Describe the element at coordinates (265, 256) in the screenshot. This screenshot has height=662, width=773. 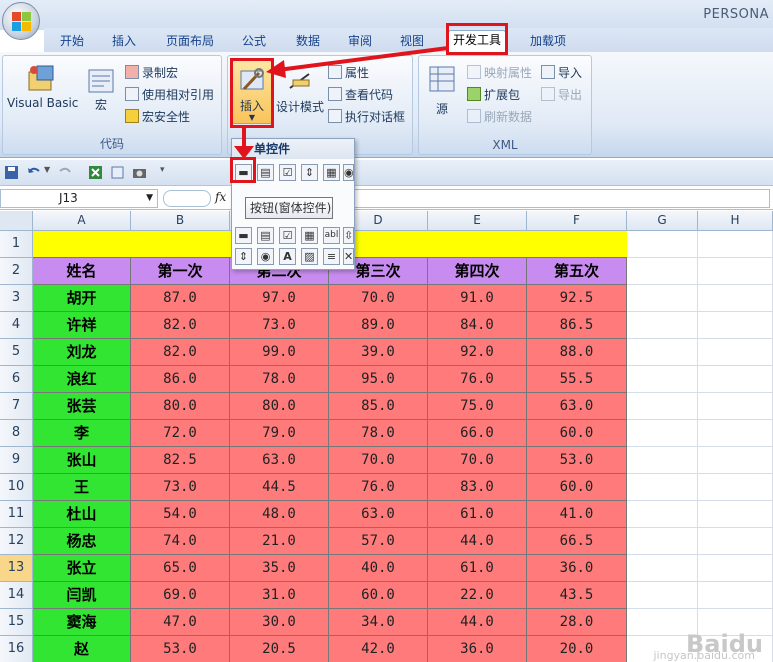
I see `activex-option-button-icon: ◉` at that location.